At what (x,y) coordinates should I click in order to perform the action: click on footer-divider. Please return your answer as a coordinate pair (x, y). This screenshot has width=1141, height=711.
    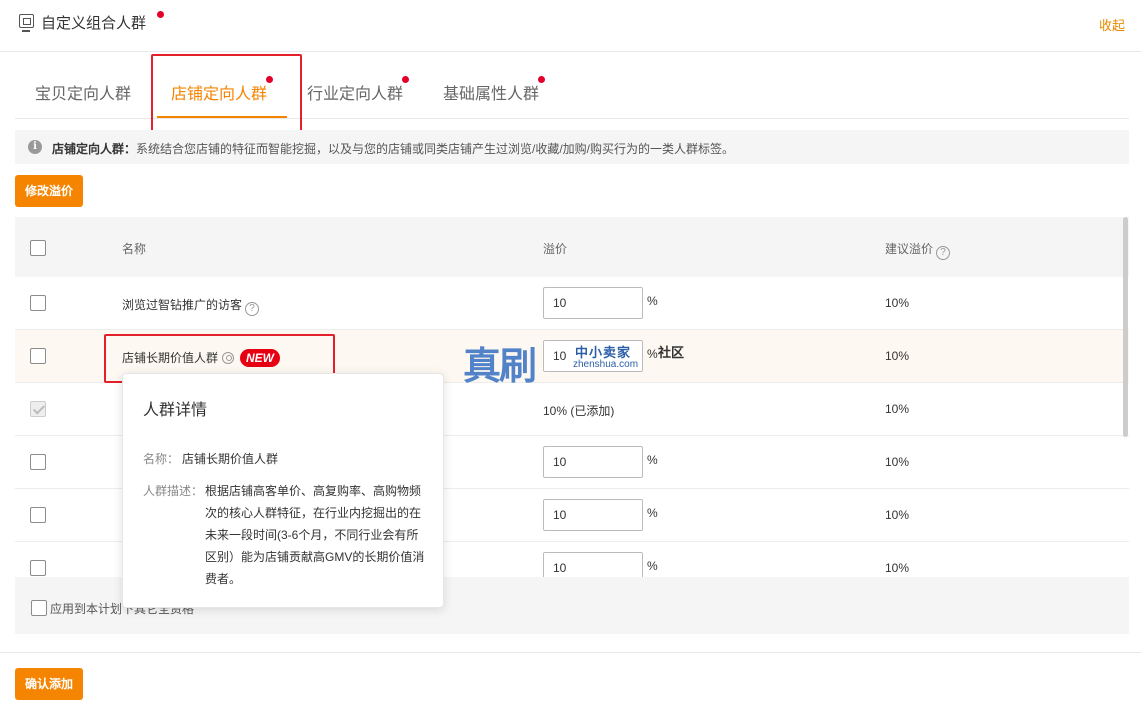
    Looking at the image, I should click on (570, 652).